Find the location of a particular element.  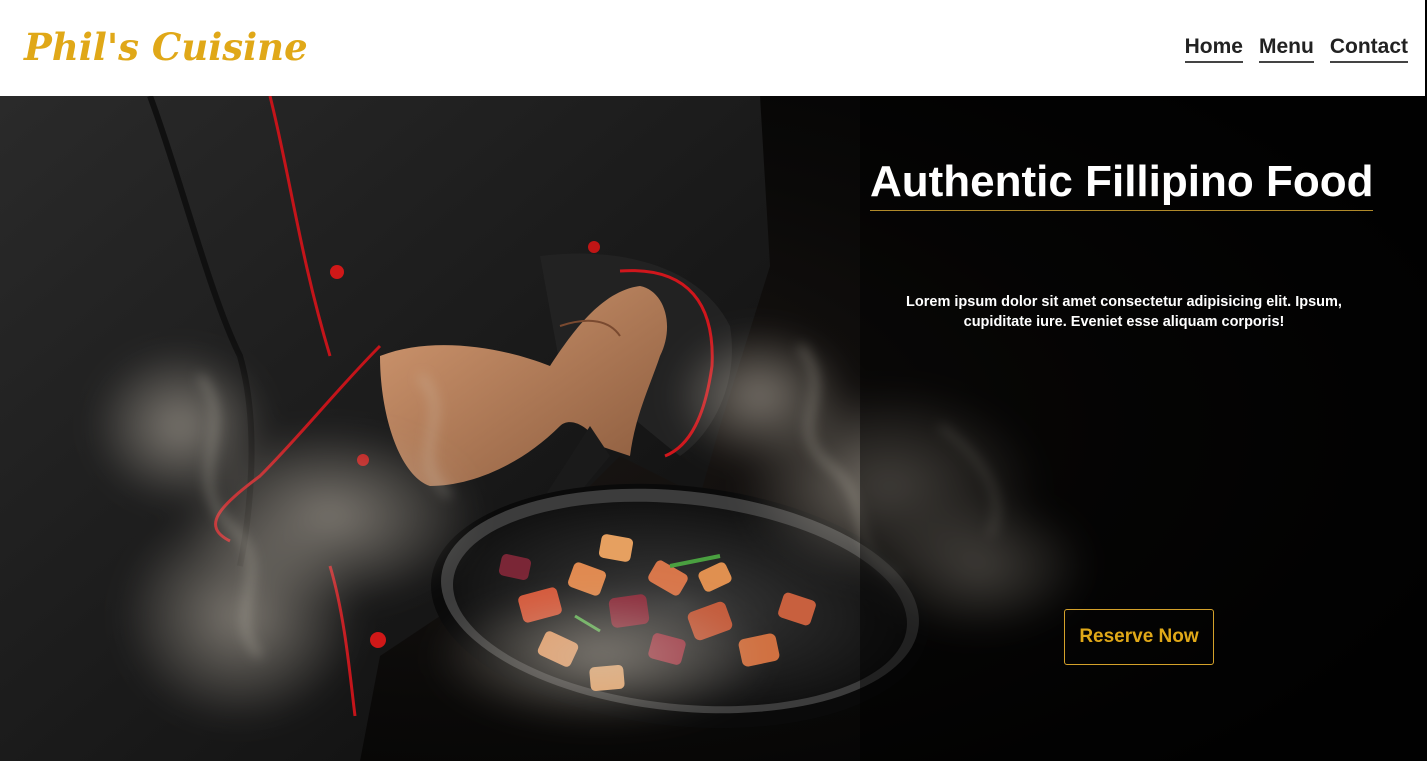

nav-links: Home Menu Contact is located at coordinates (1296, 48).